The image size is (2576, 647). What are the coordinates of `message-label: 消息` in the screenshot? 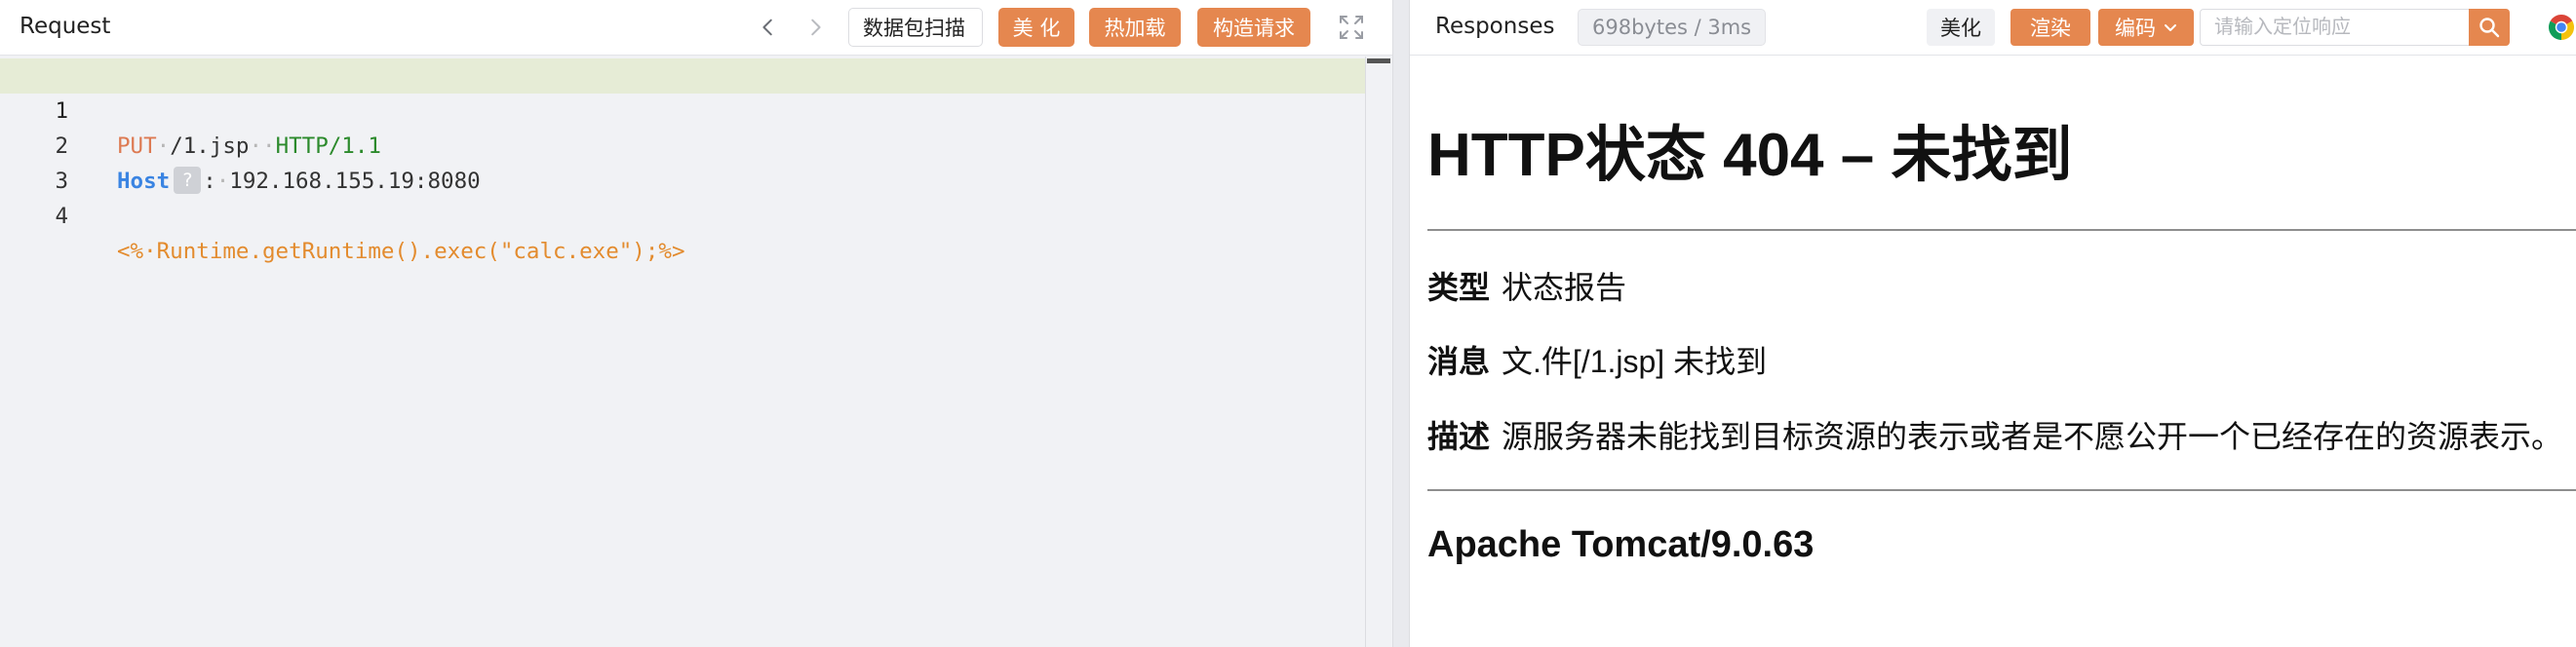 It's located at (1459, 361).